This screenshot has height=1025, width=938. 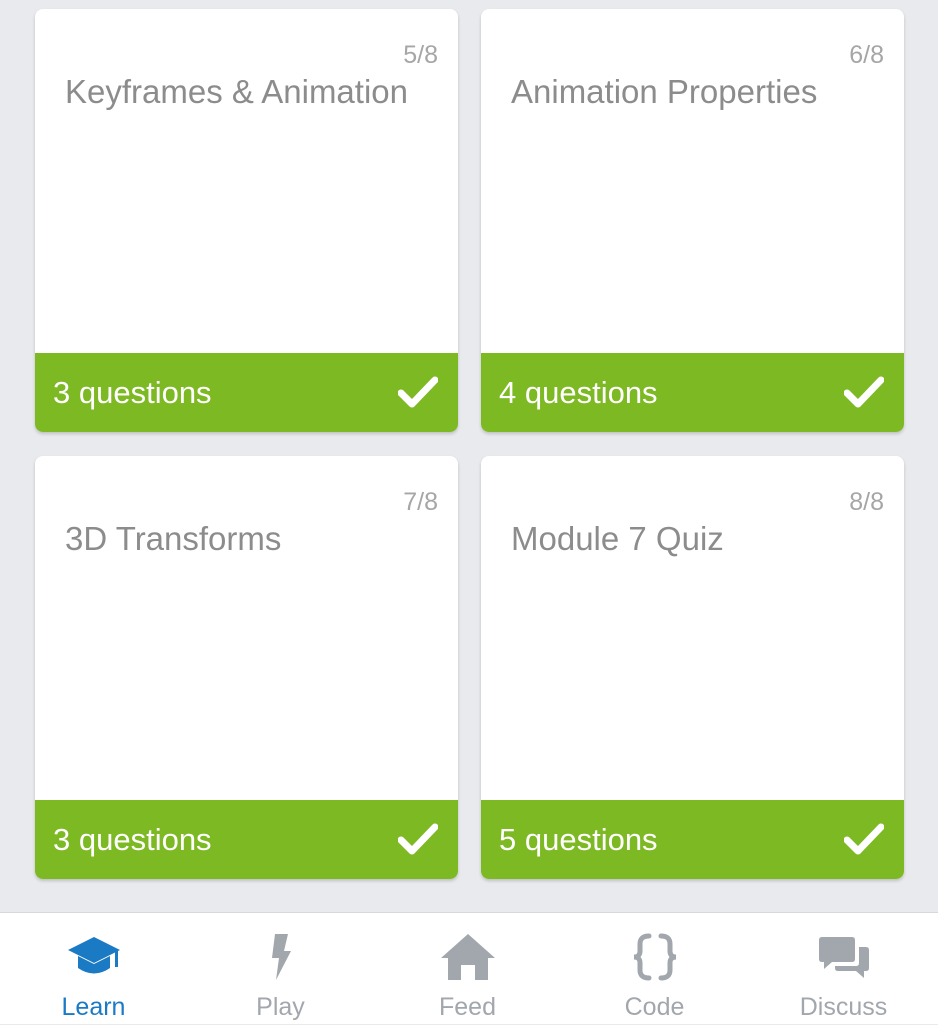 What do you see at coordinates (236, 91) in the screenshot?
I see `lesson-title: Keyframes & Animation` at bounding box center [236, 91].